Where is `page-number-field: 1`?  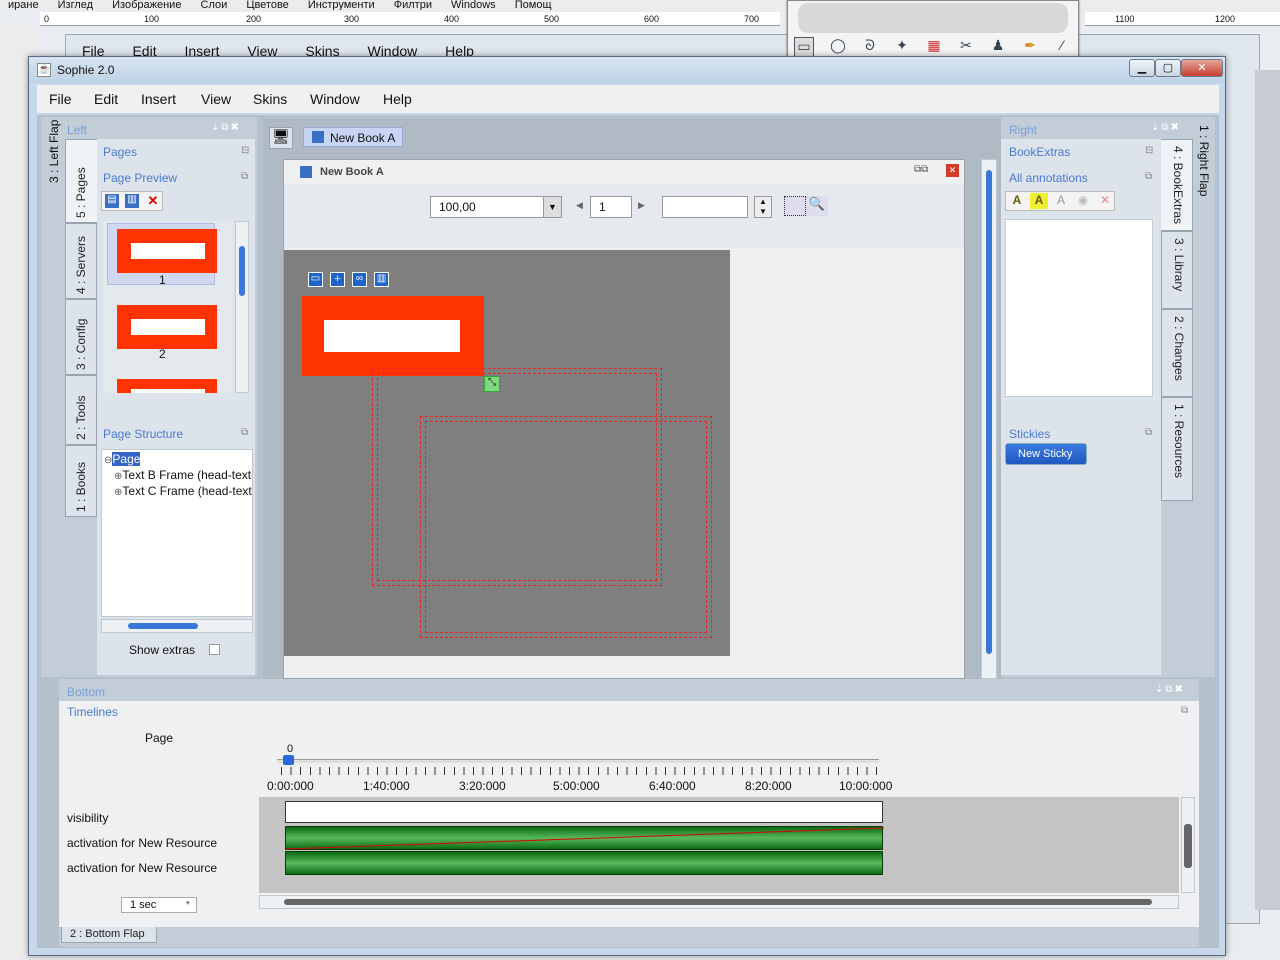 page-number-field: 1 is located at coordinates (611, 207).